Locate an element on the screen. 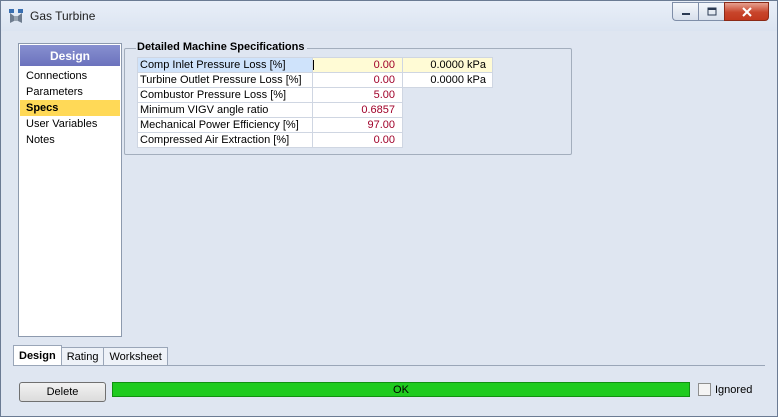 Image resolution: width=778 pixels, height=417 pixels. ignored-label: Ignored is located at coordinates (734, 389).